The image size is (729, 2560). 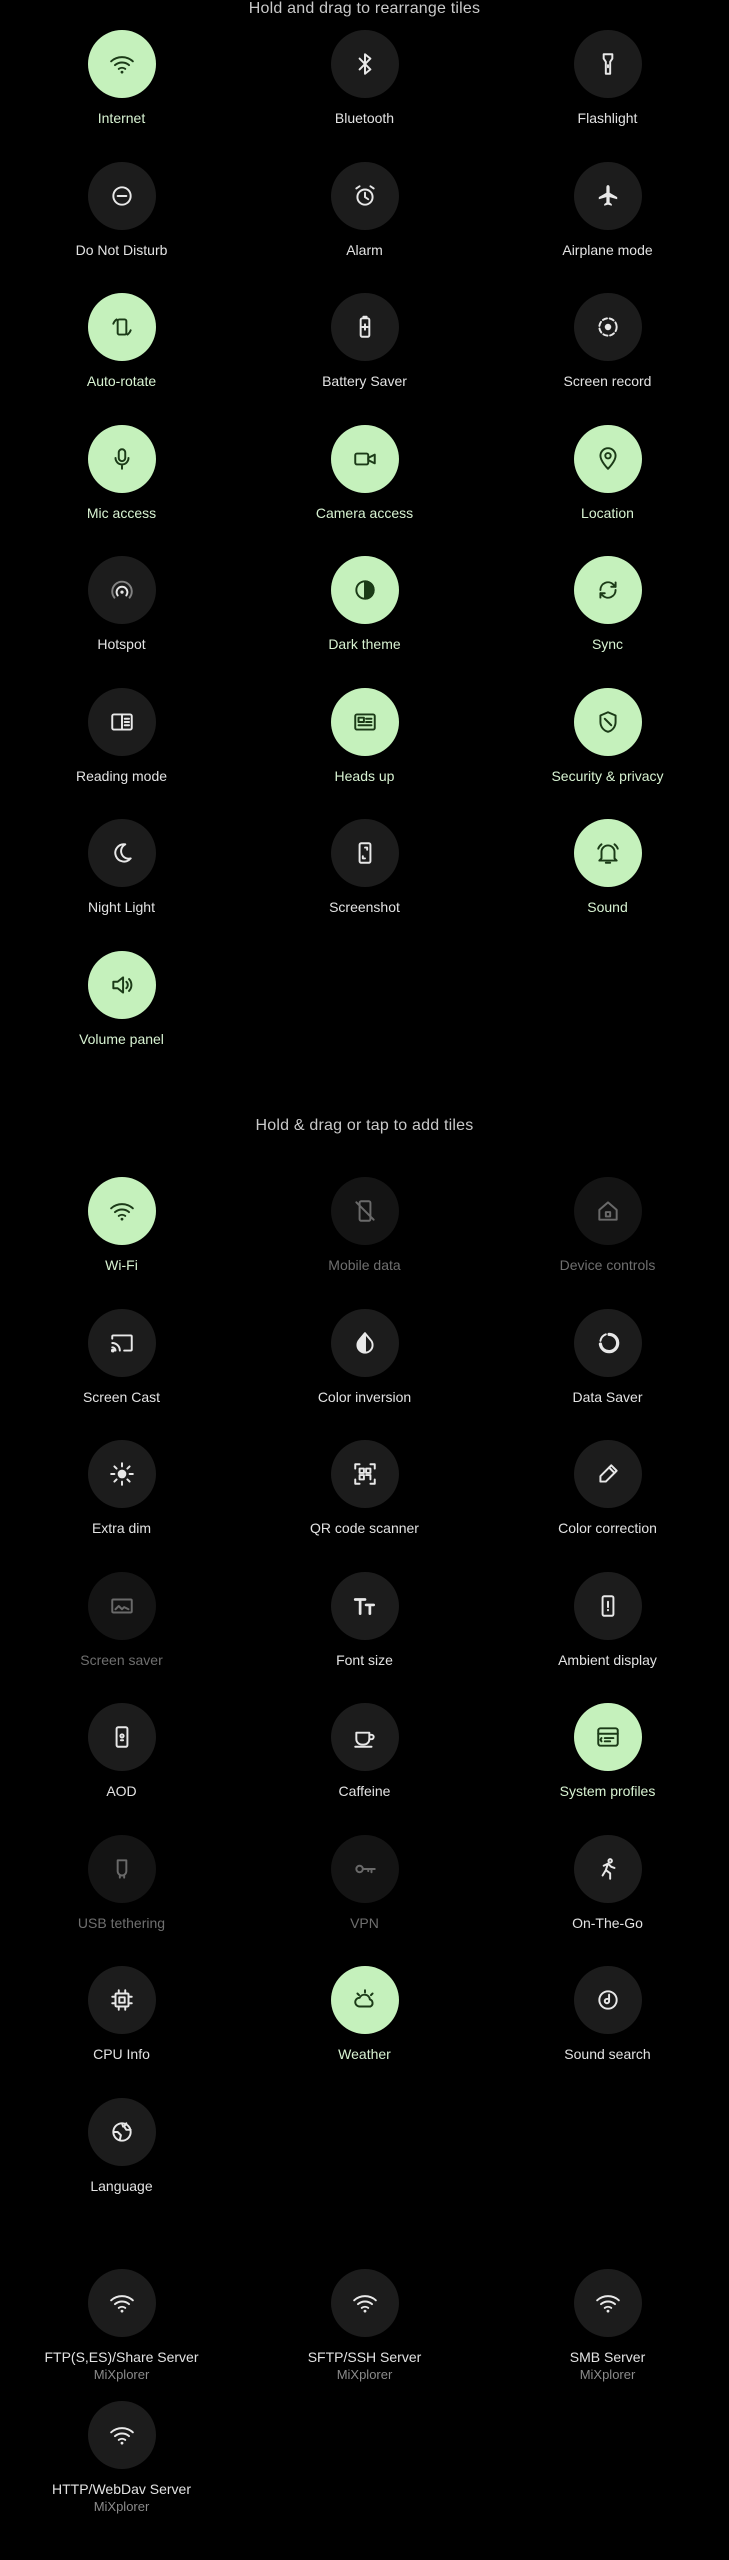 I want to click on tile-aod: AOD, so click(x=121, y=1751).